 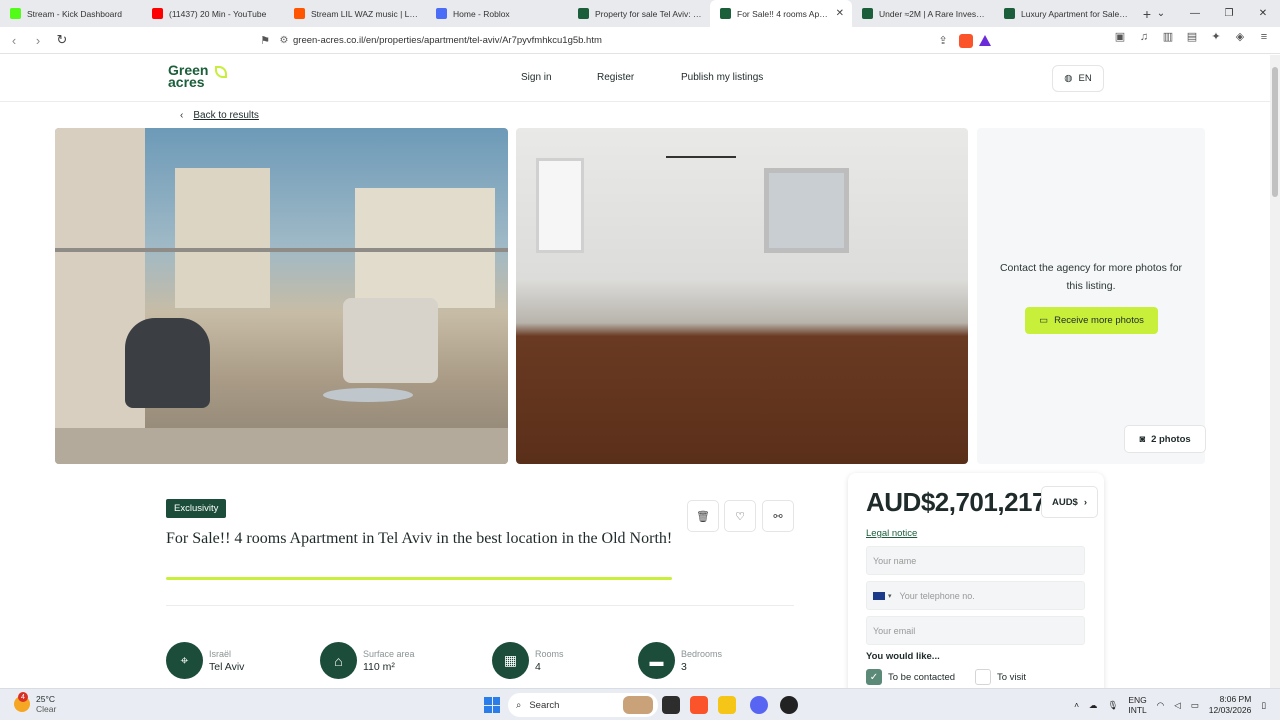 I want to click on delete-button: 🗑, so click(x=703, y=516).